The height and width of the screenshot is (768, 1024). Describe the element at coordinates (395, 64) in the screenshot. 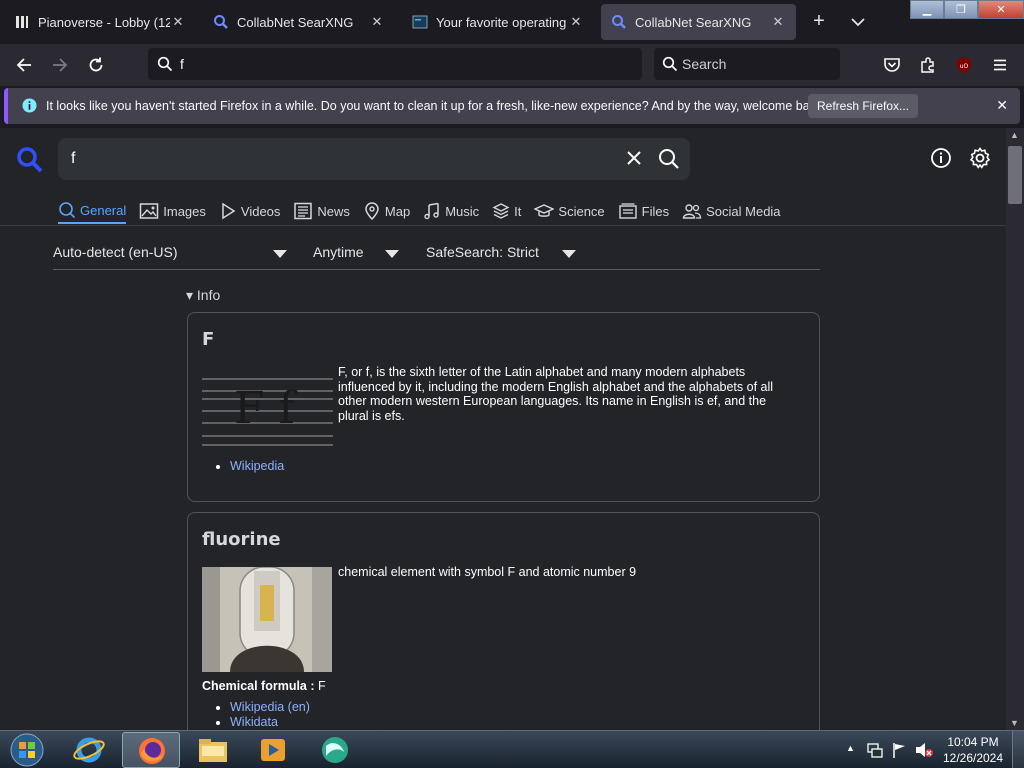

I see `url-bar: f` at that location.